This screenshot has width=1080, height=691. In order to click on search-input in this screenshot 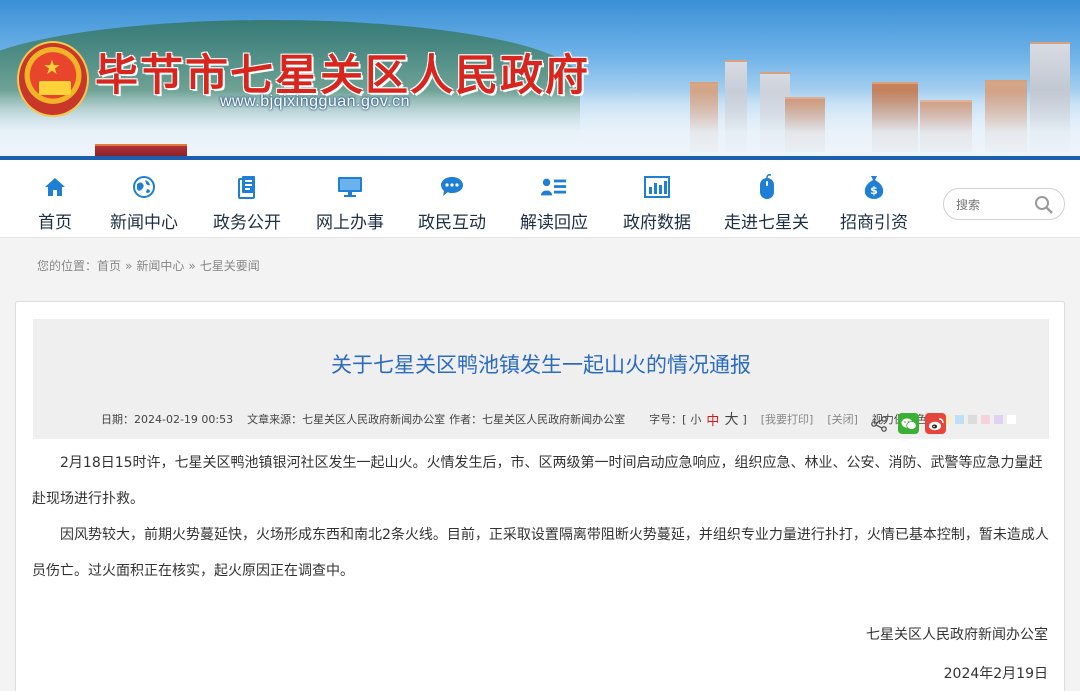, I will do `click(996, 205)`.